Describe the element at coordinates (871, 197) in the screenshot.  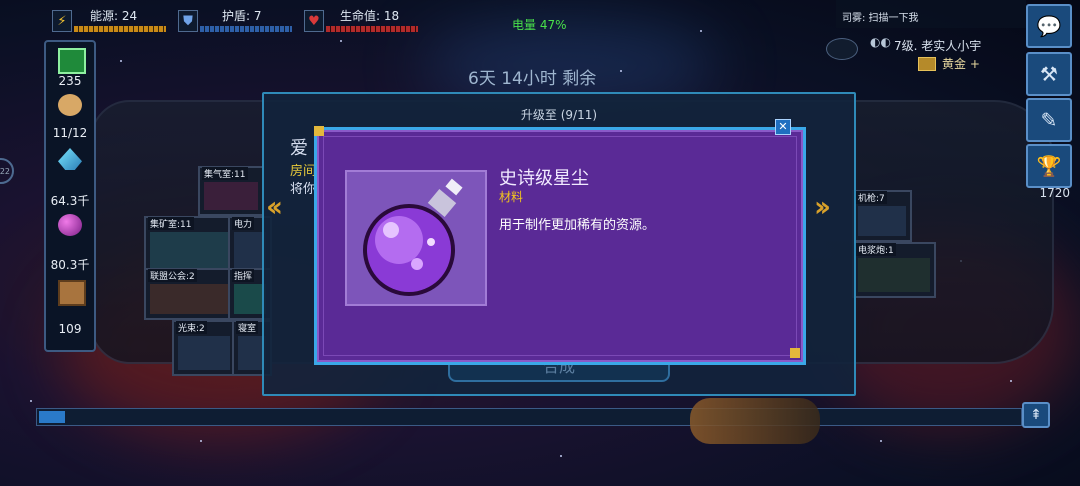
I see `room-label: 机枪:7` at that location.